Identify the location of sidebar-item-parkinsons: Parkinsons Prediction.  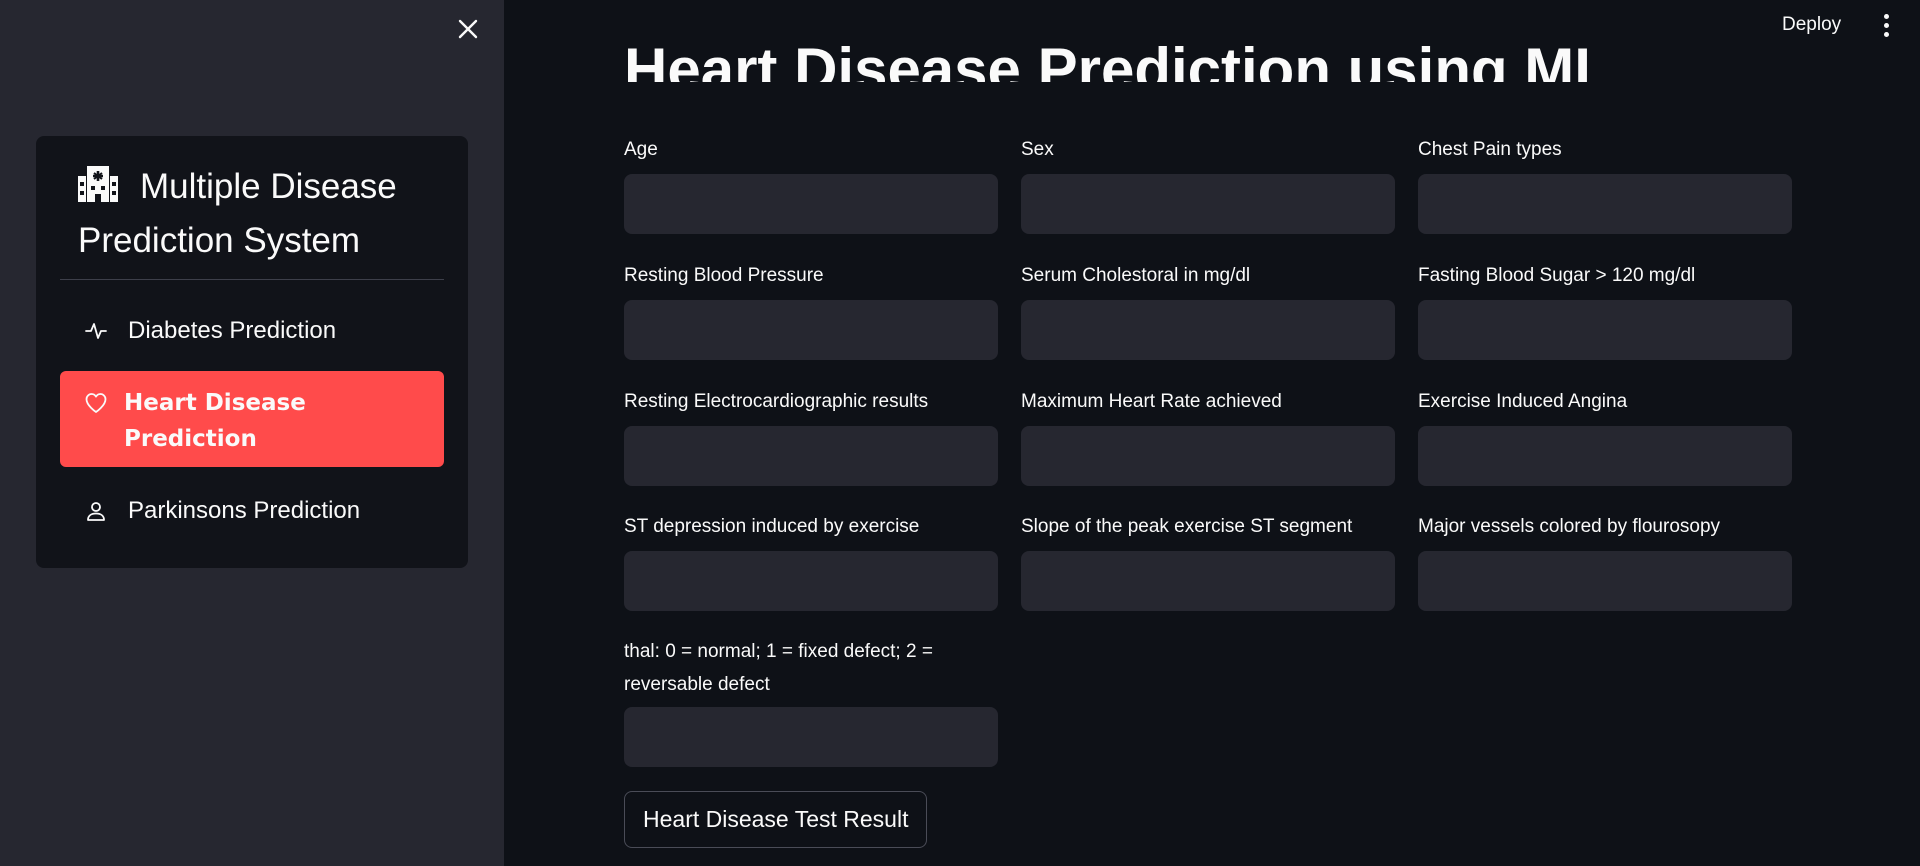
(252, 511).